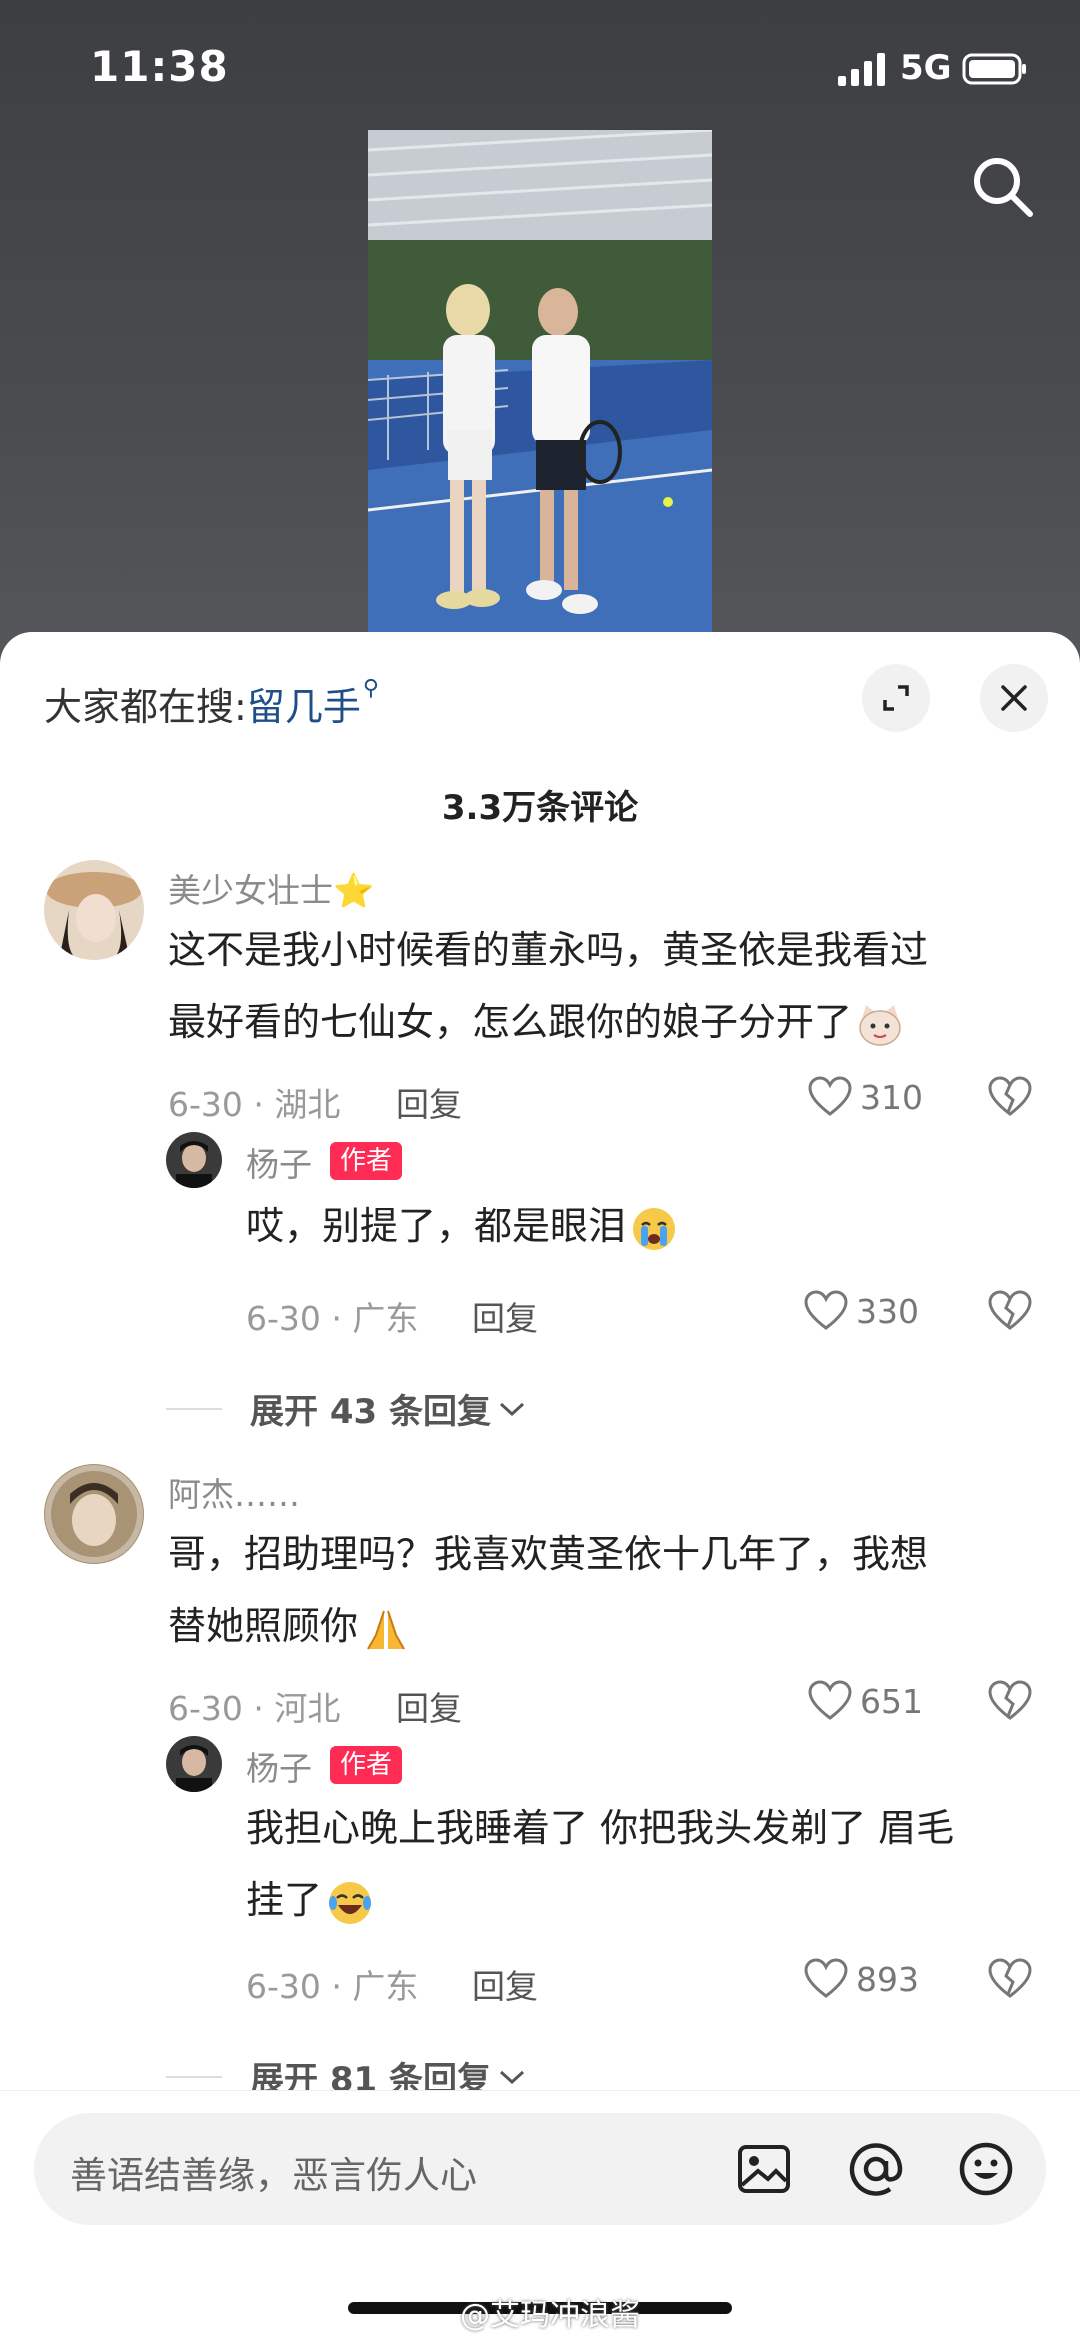  I want to click on status-bar: 11:38 5G, so click(540, 70).